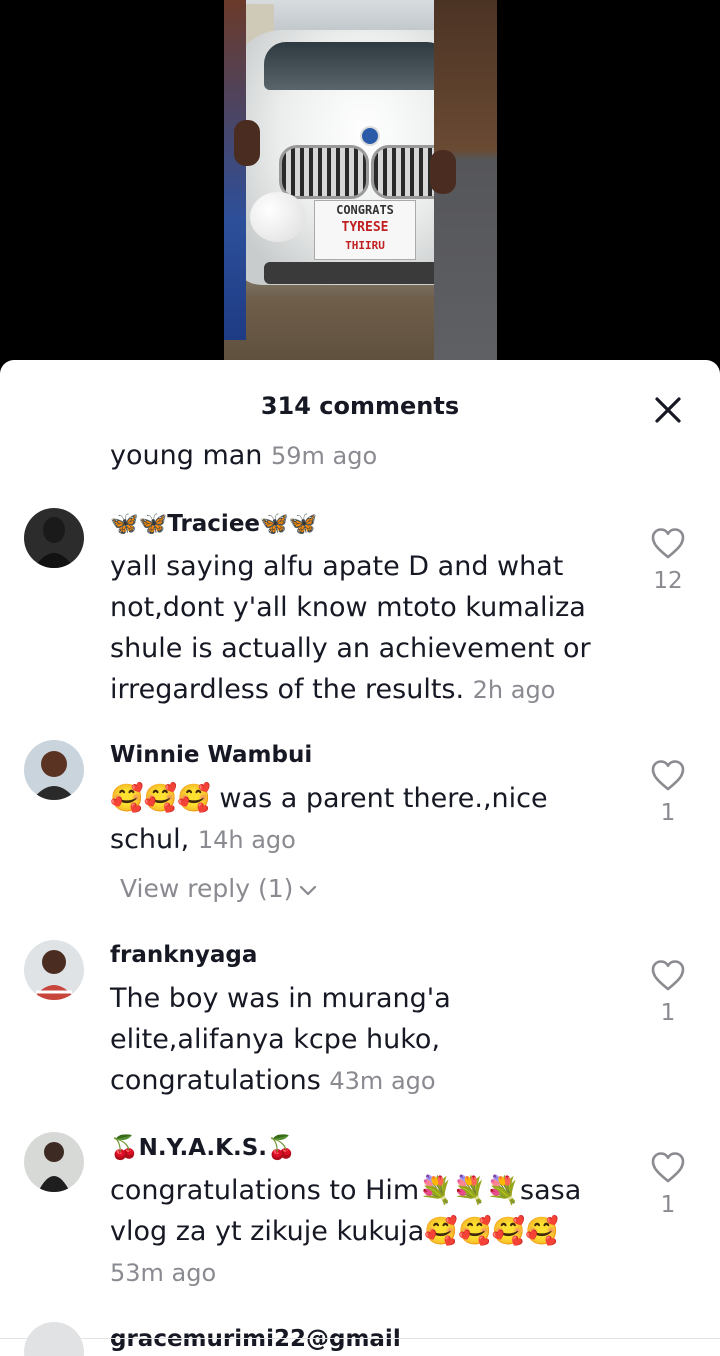 The width and height of the screenshot is (720, 1356). Describe the element at coordinates (324, 456) in the screenshot. I see `comment-time: 59m ago` at that location.